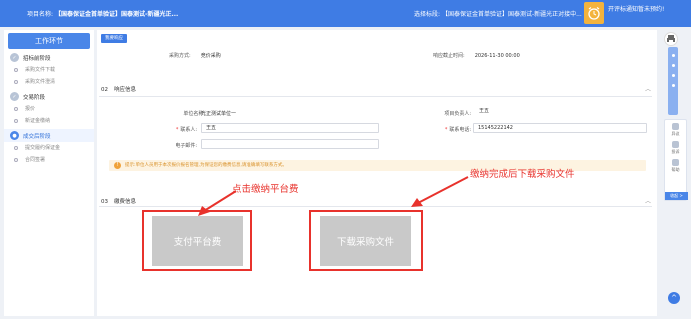  I want to click on warning-text: 提示:单位人员用于本次报价报名管理,为保证您的缴费信息,请准确填写联系方式。, so click(206, 165).